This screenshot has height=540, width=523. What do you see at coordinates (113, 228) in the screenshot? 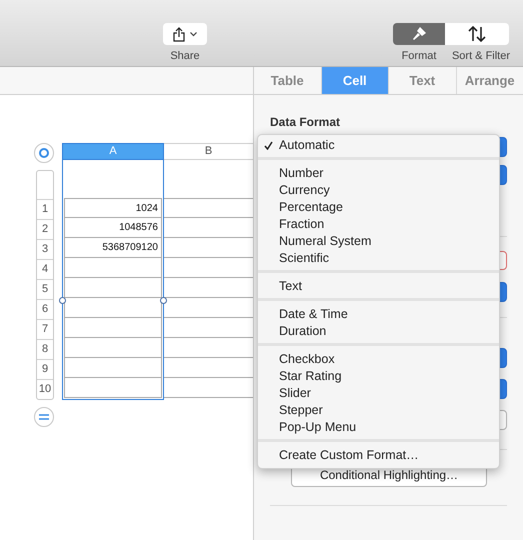
I see `table-cell: 1048576` at bounding box center [113, 228].